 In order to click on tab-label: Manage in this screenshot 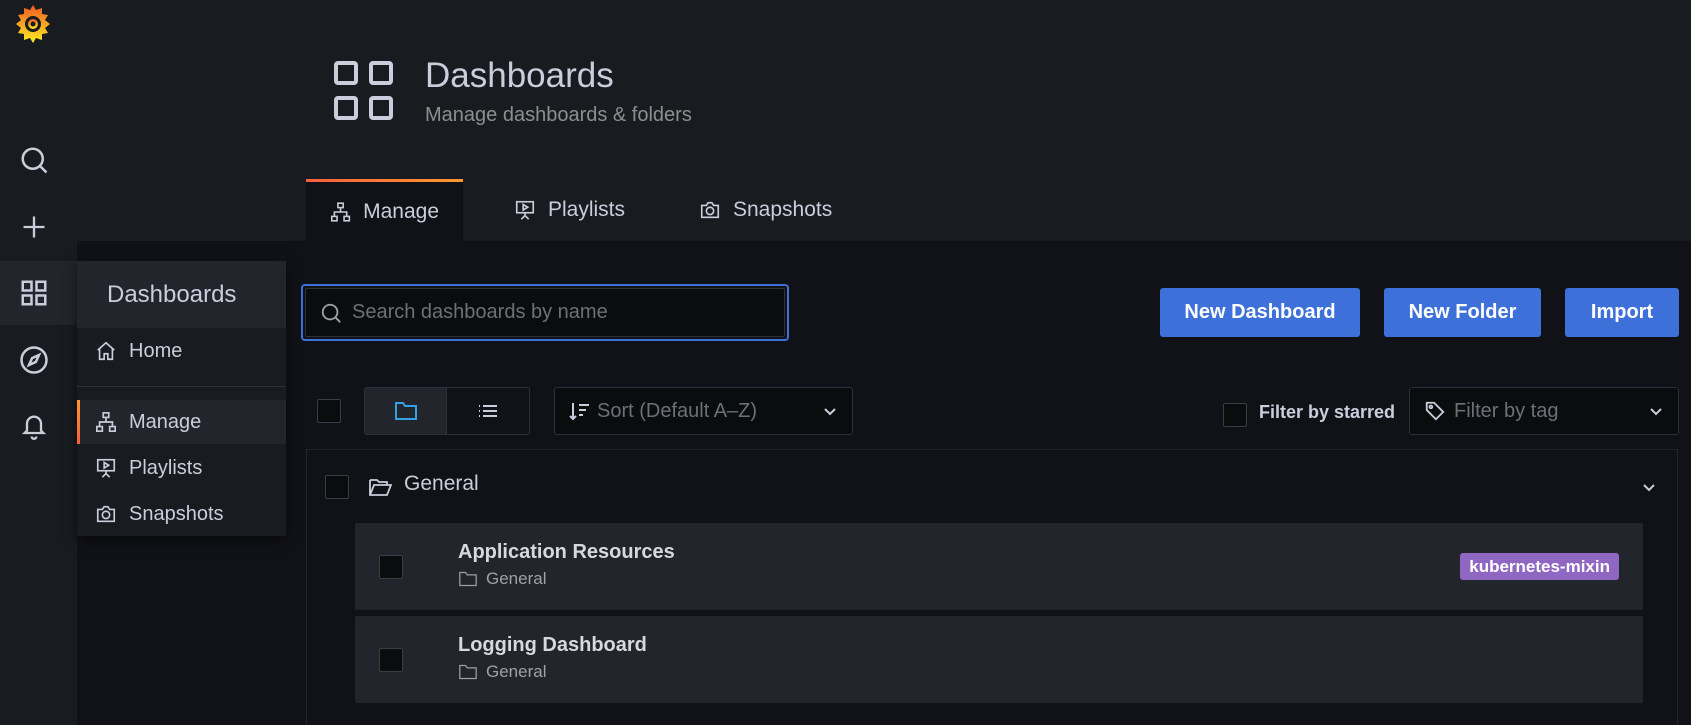, I will do `click(401, 211)`.